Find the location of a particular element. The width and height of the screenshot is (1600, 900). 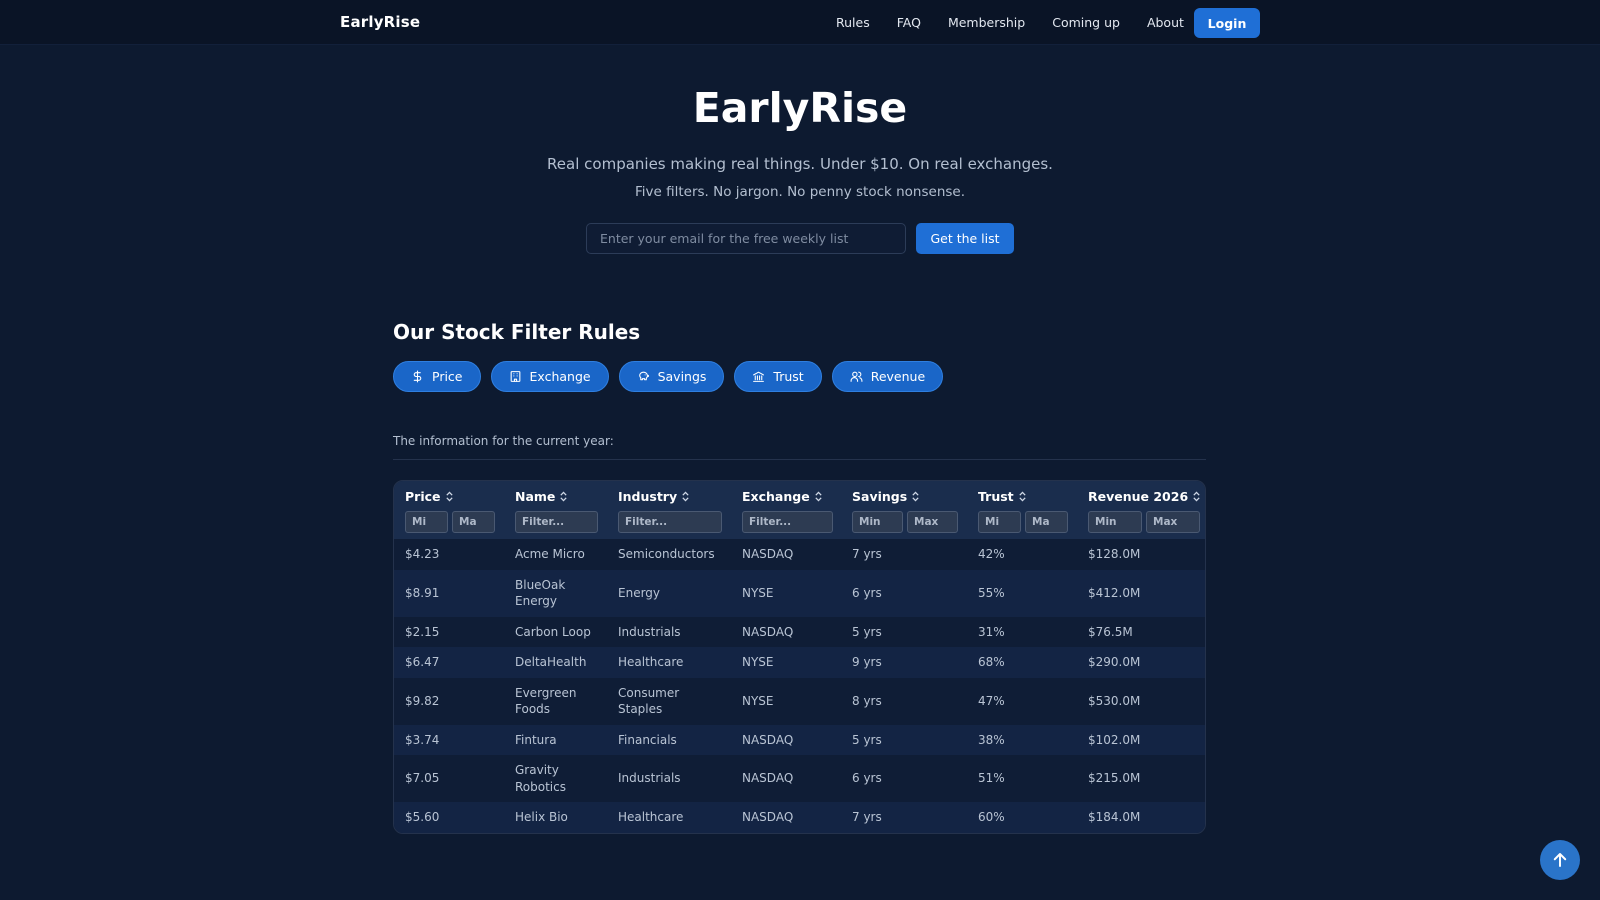

arrow-up-icon is located at coordinates (1560, 860).